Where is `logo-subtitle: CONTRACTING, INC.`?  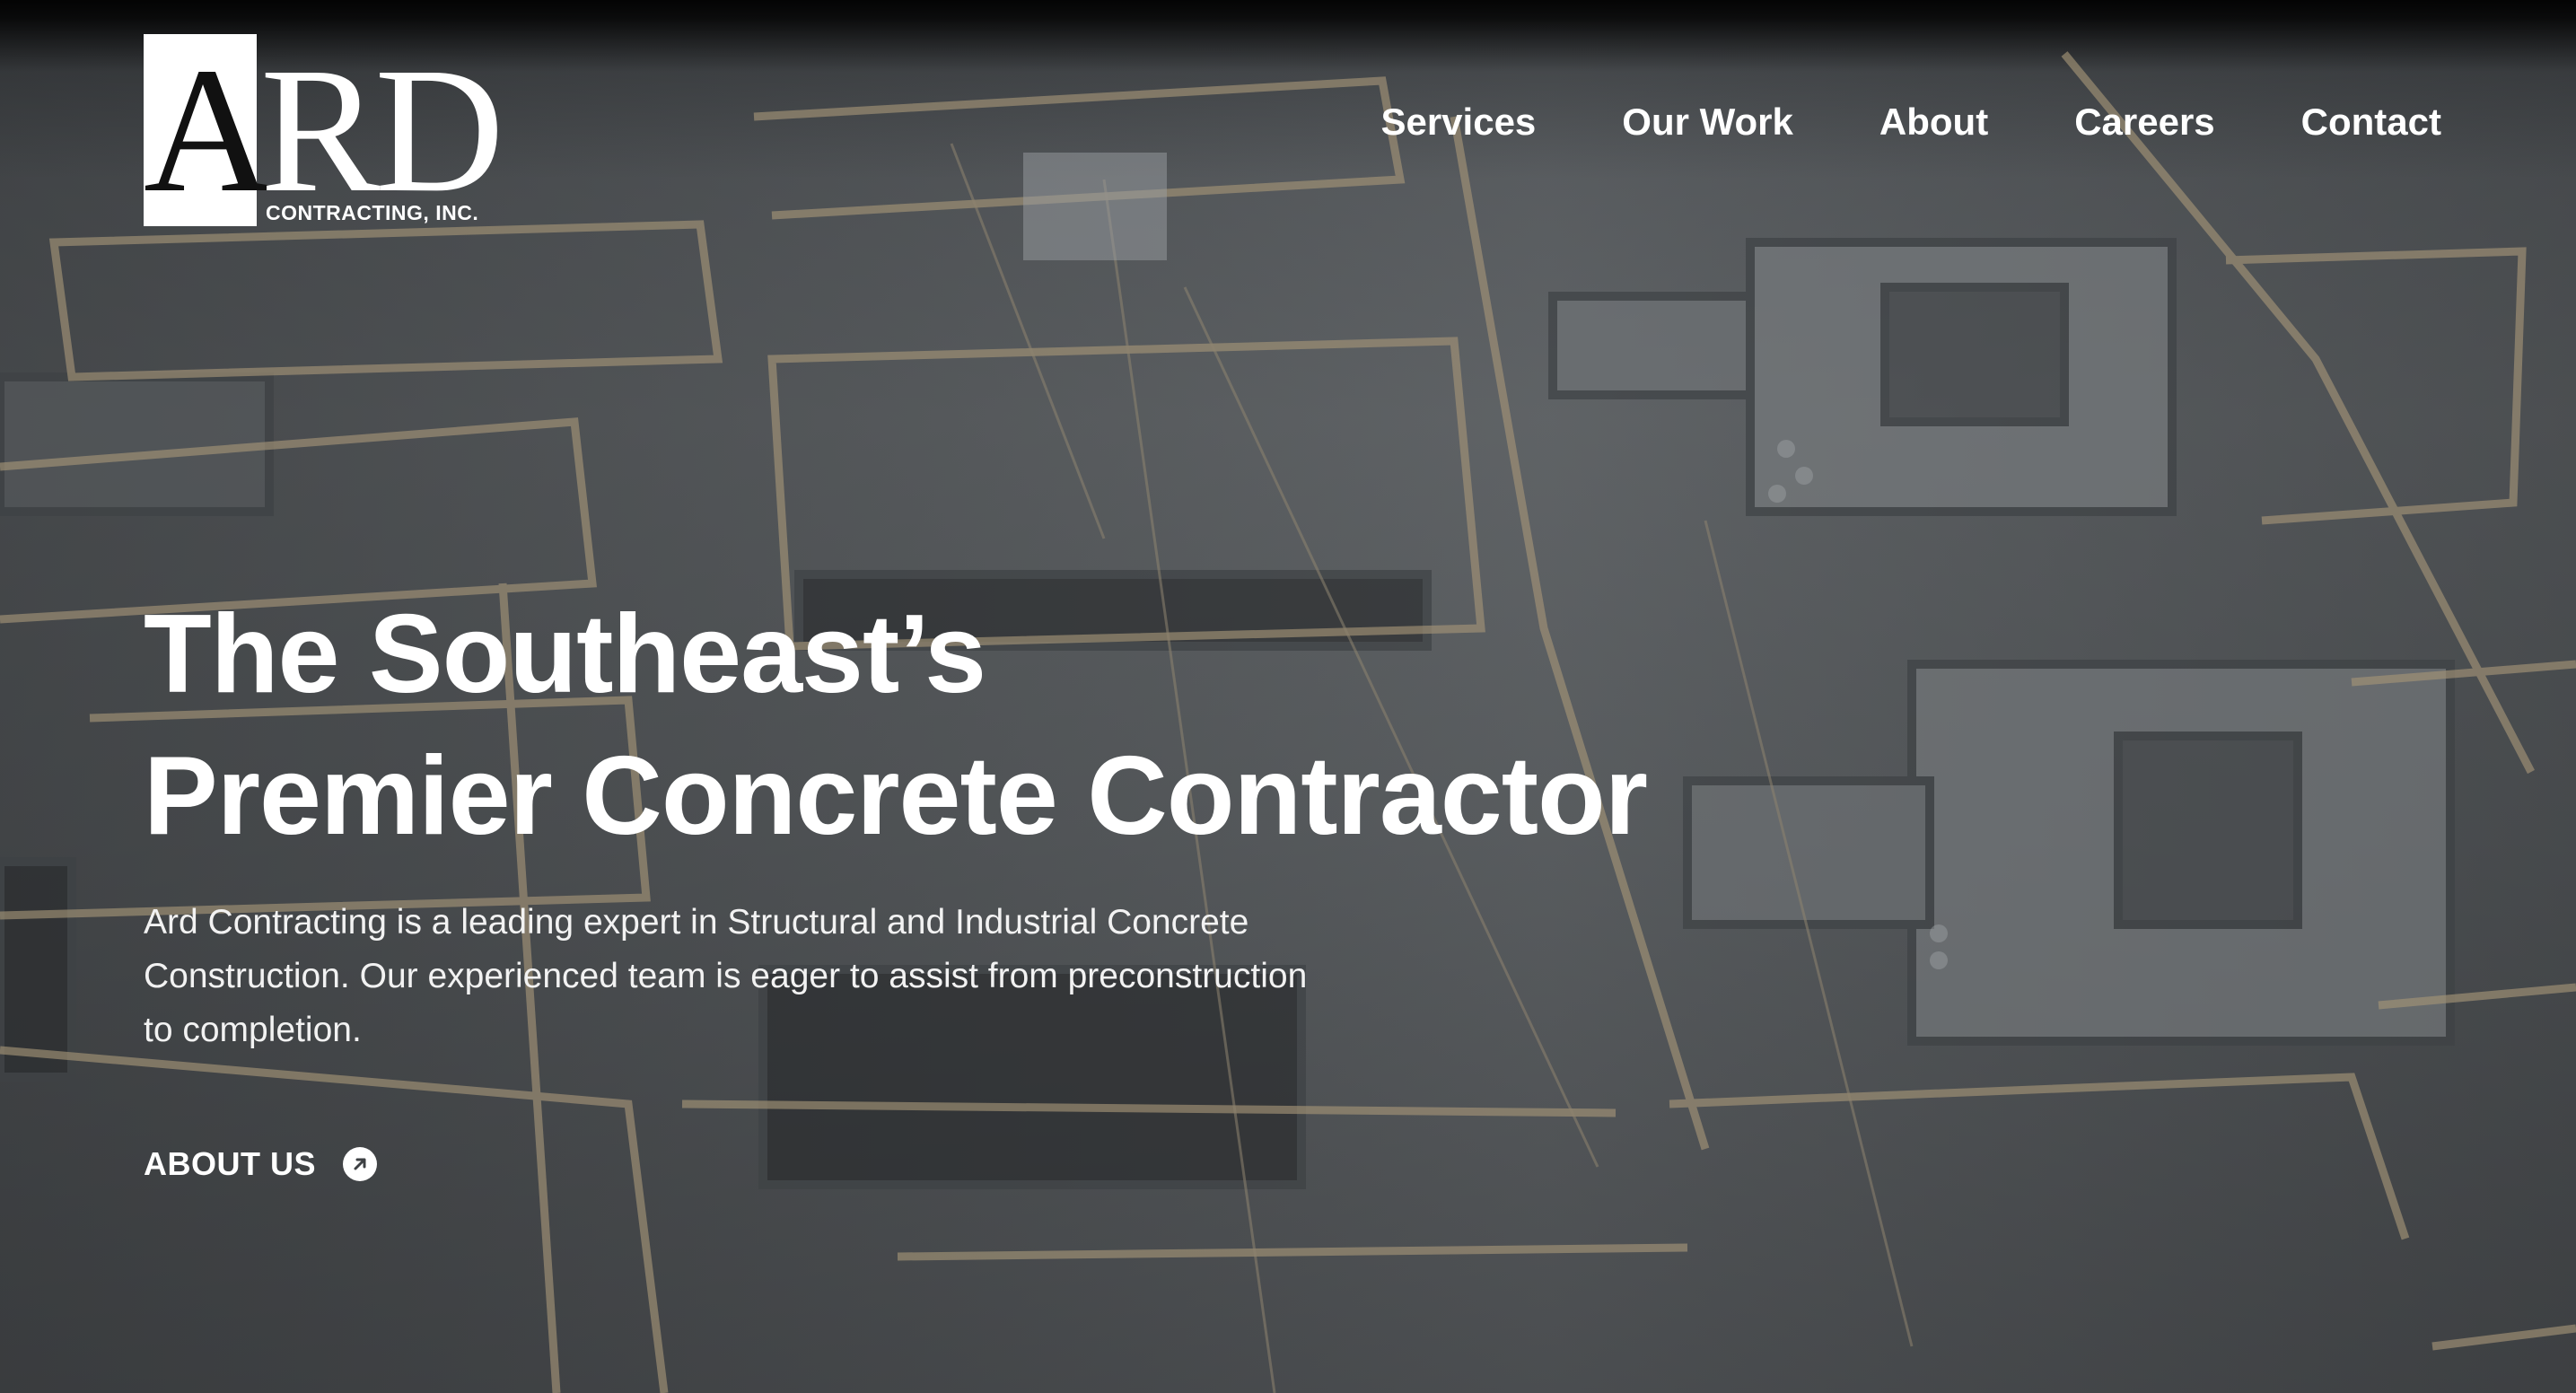
logo-subtitle: CONTRACTING, INC. is located at coordinates (372, 213).